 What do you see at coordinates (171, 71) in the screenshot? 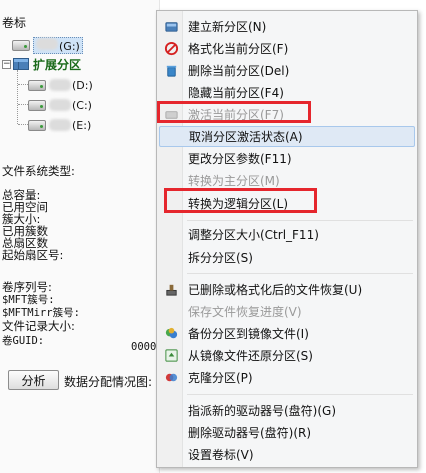
I see `delete-trash-icon` at bounding box center [171, 71].